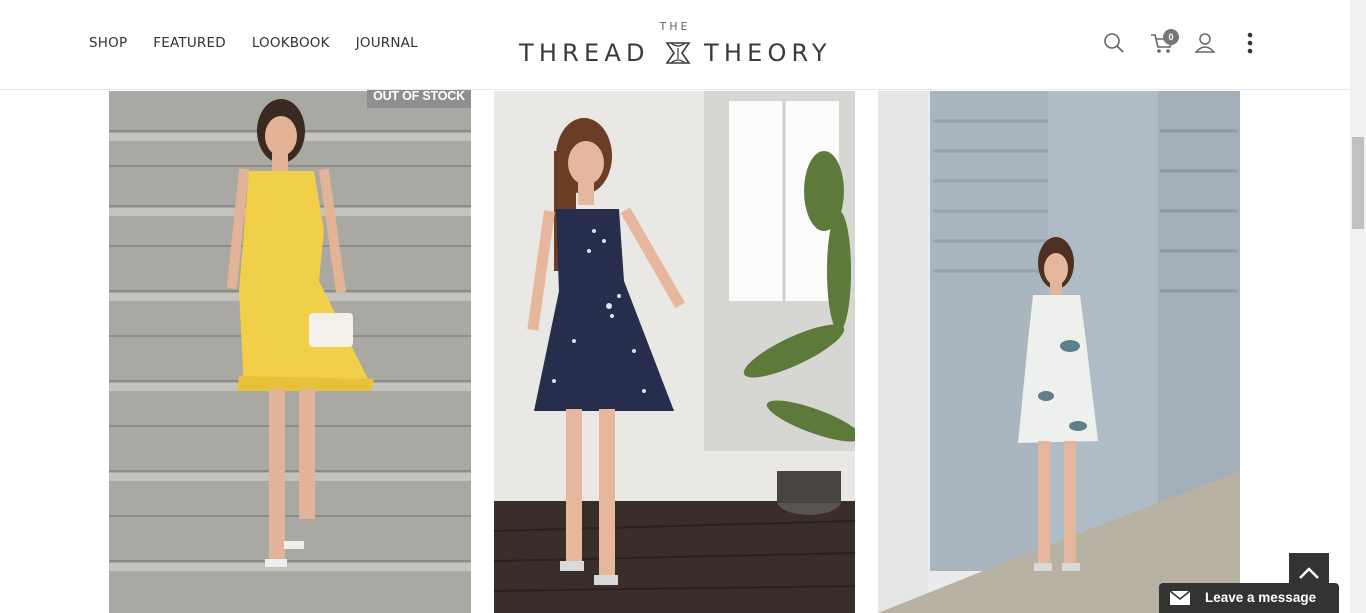 Image resolution: width=1366 pixels, height=613 pixels. I want to click on nav-journal: JOURNAL, so click(387, 43).